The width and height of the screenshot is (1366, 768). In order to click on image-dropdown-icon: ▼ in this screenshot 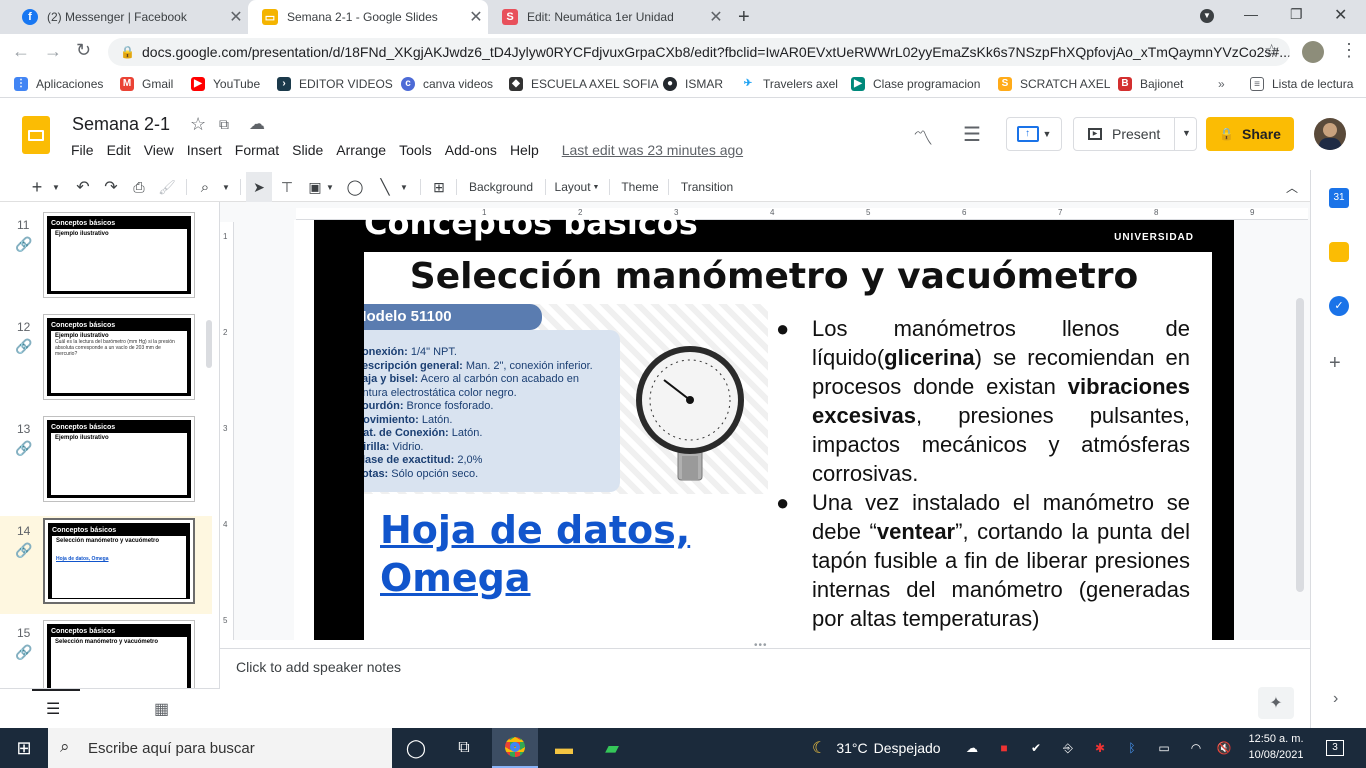, I will do `click(330, 187)`.